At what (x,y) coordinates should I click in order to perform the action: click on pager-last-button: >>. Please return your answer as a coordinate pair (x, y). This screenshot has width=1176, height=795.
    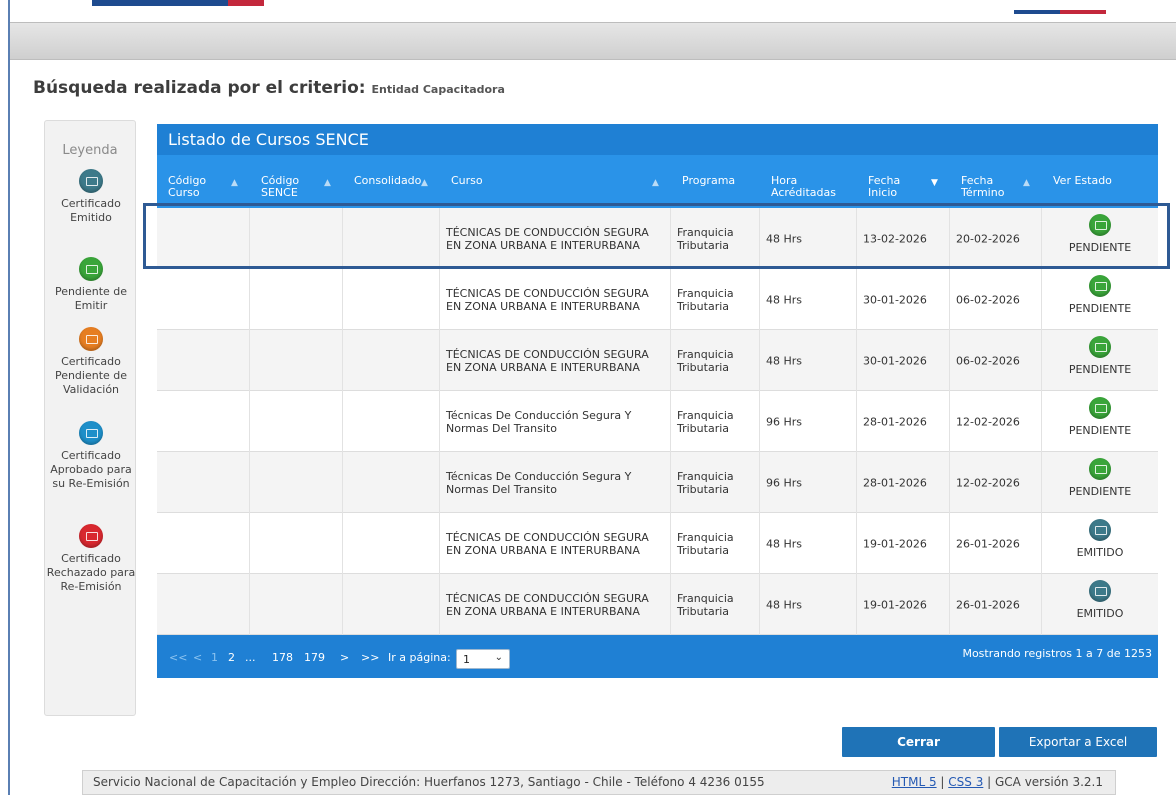
    Looking at the image, I should click on (370, 657).